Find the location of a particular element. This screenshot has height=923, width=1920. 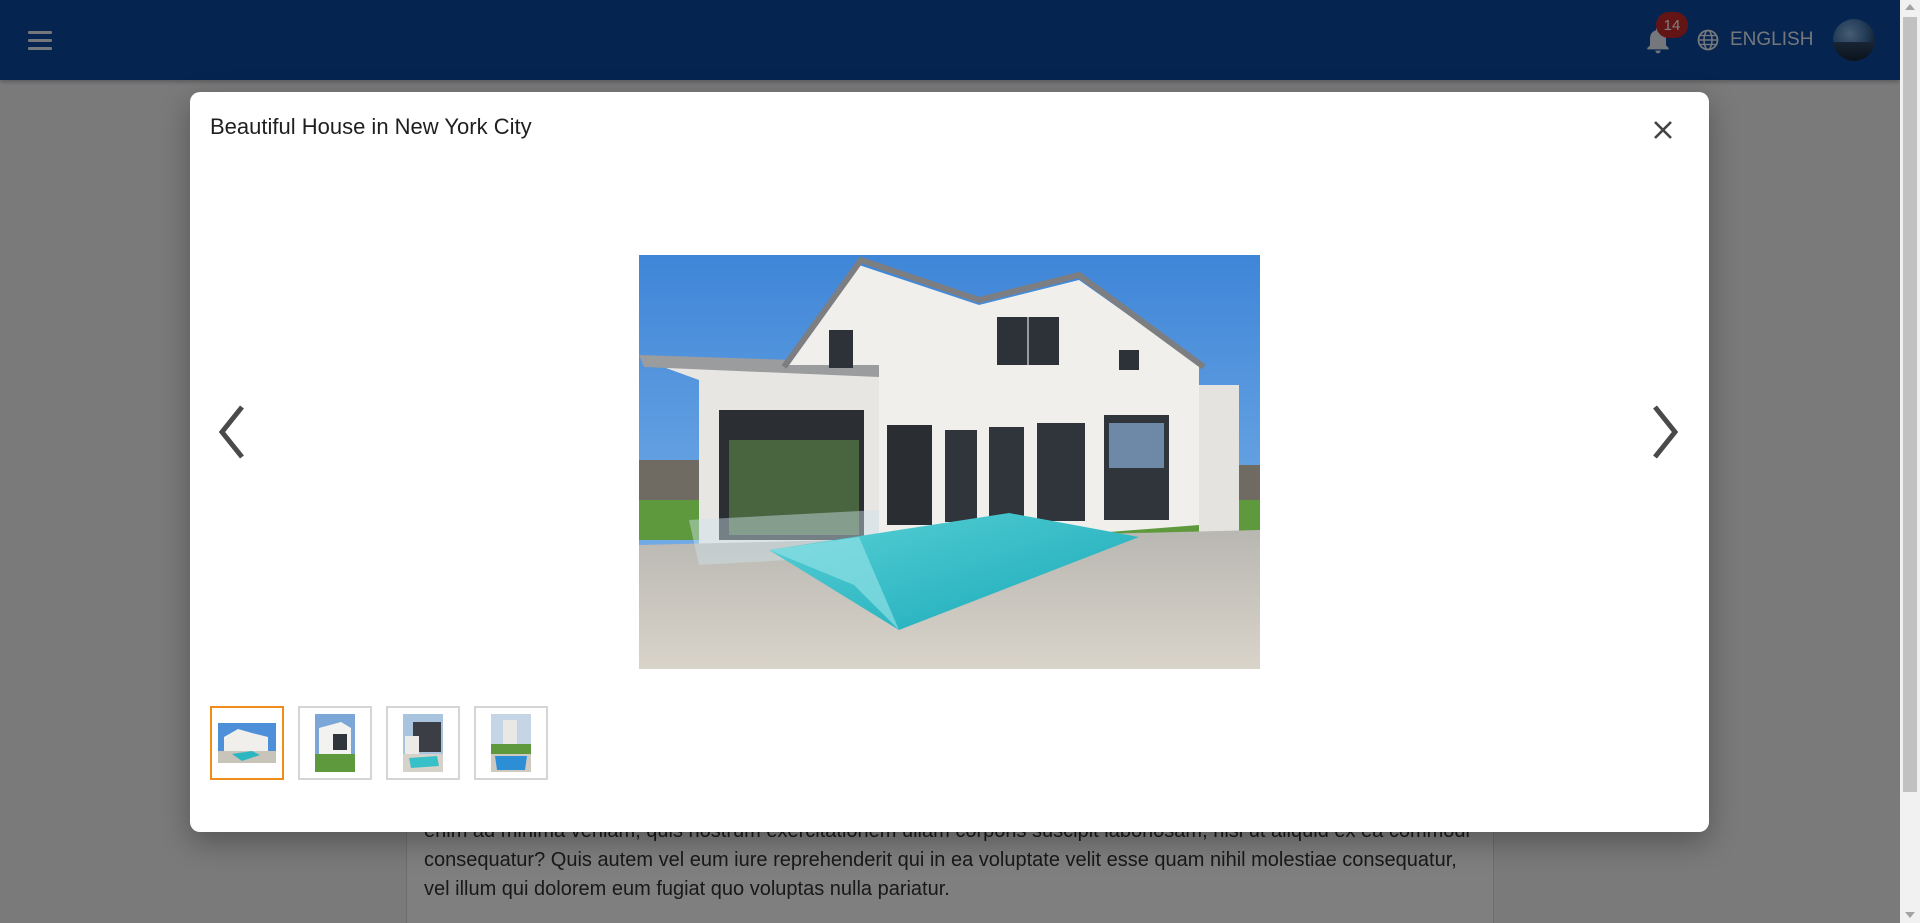

scrollbar-thumb is located at coordinates (1910, 404).